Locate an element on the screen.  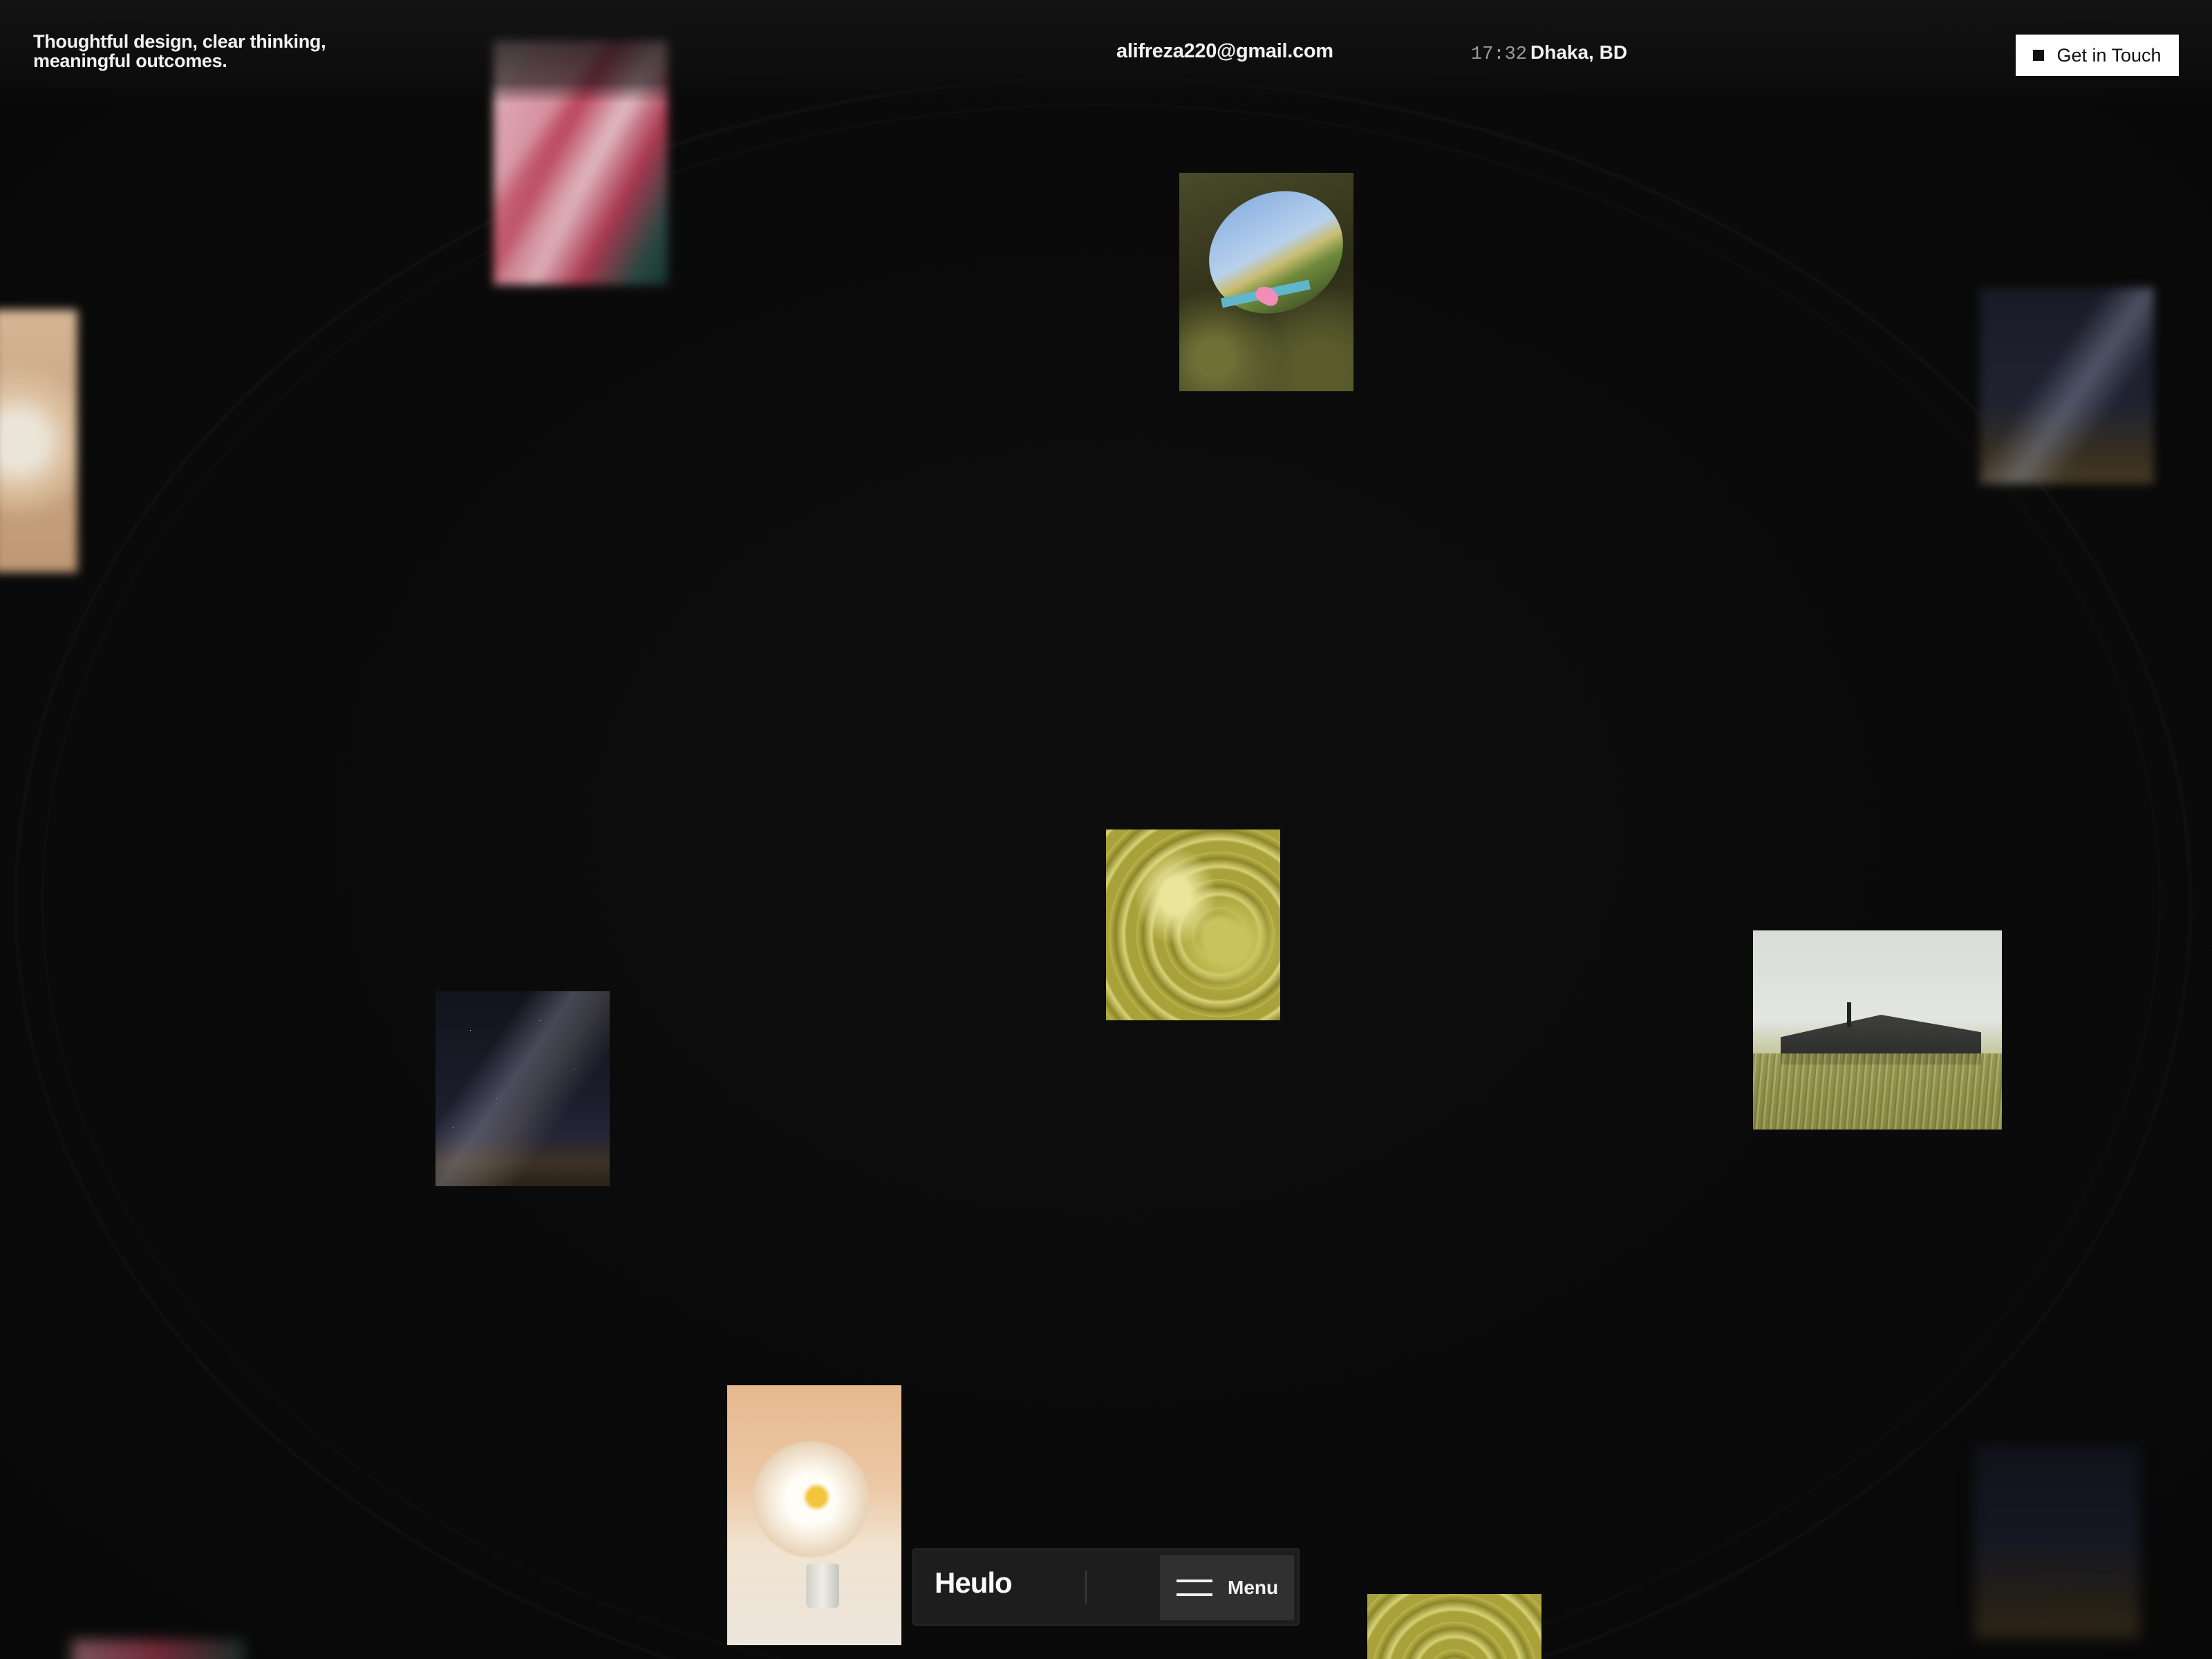
gallery-tile-peony-left is located at coordinates (38, 441).